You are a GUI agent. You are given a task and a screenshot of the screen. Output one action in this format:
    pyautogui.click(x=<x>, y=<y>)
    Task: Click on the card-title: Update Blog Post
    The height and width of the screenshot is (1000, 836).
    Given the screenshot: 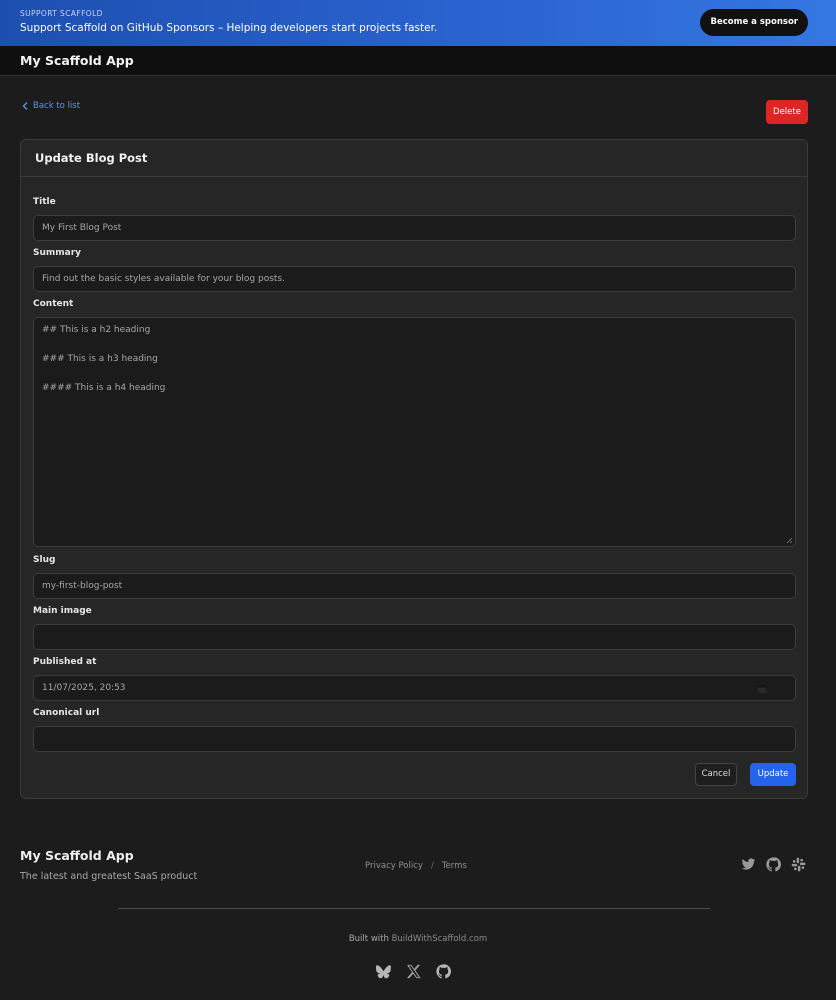 What is the action you would take?
    pyautogui.click(x=91, y=158)
    